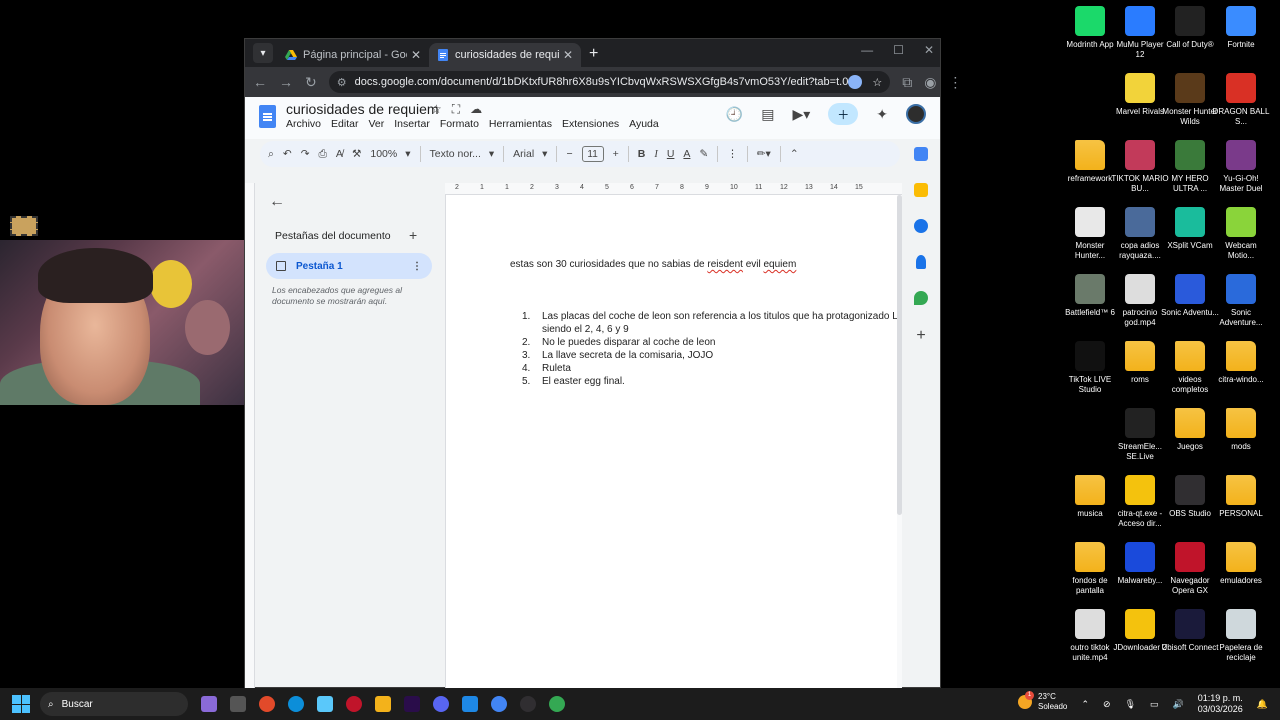 Image resolution: width=1280 pixels, height=720 pixels. I want to click on tab-google-docs: curiosidades de requiem - Doc ✕, so click(505, 55).